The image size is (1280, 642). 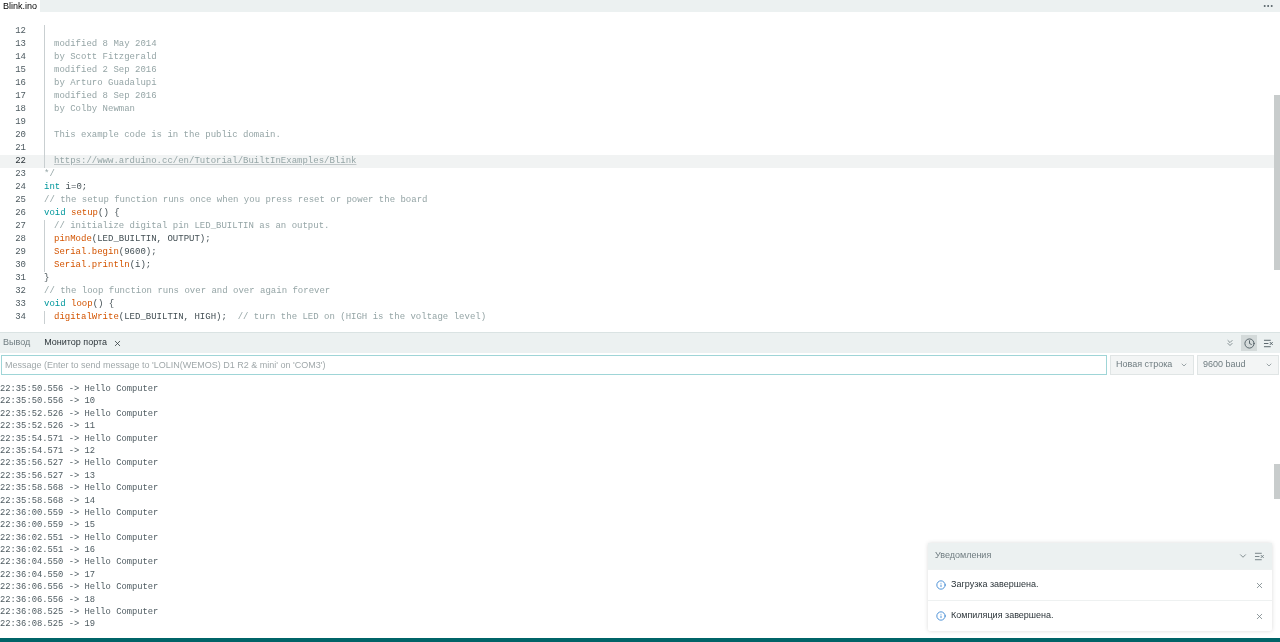 I want to click on code-text: modified 8 Sep 2016, so click(x=105, y=96).